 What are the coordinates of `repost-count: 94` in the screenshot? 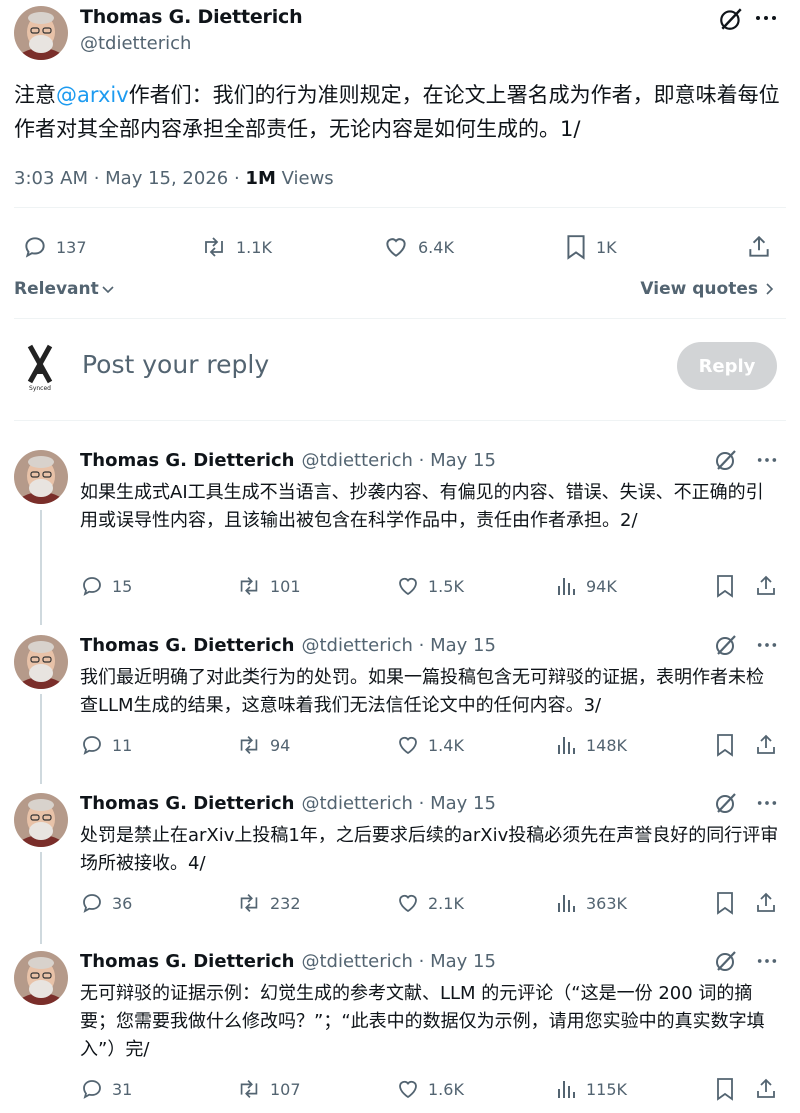 It's located at (280, 745).